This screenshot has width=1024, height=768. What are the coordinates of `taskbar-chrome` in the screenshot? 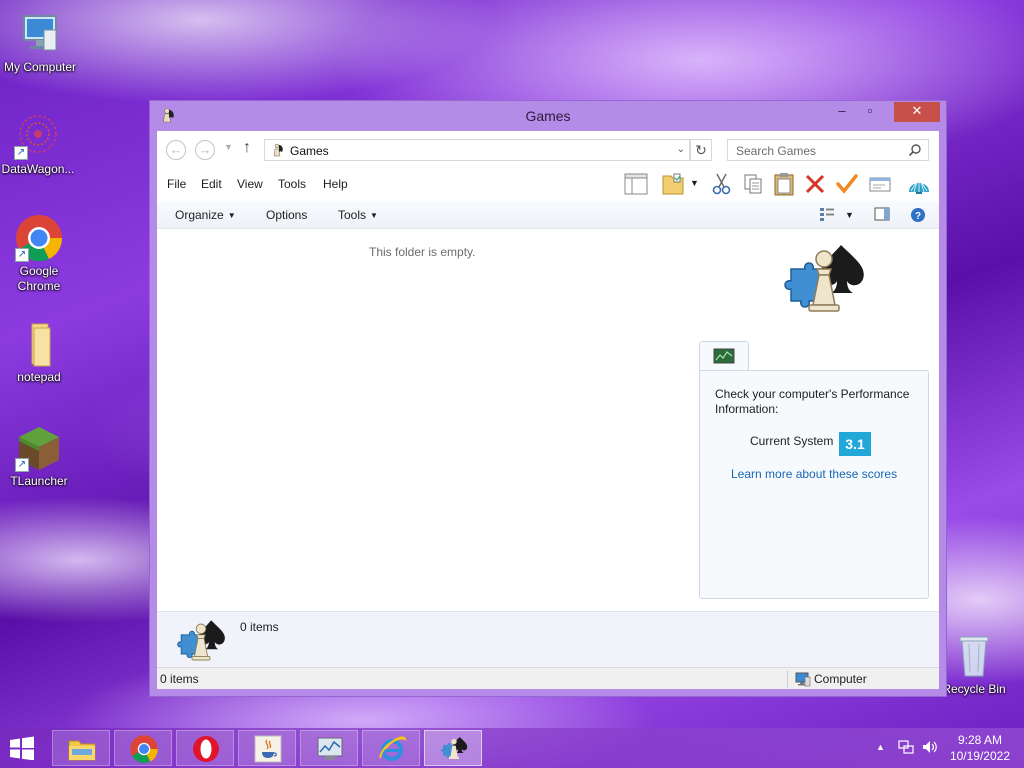 It's located at (143, 748).